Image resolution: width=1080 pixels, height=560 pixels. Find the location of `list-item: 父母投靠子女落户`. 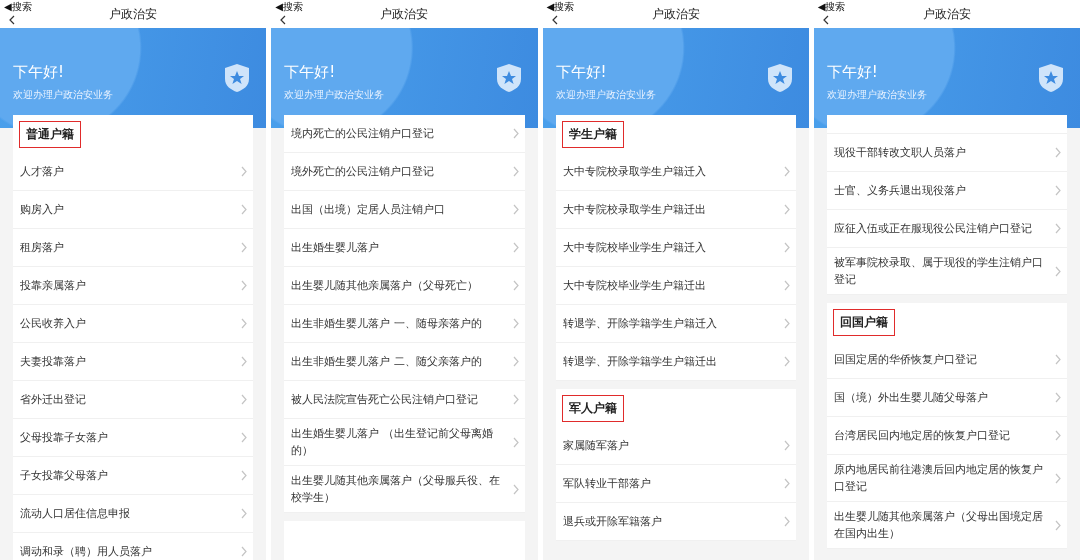

list-item: 父母投靠子女落户 is located at coordinates (133, 438).